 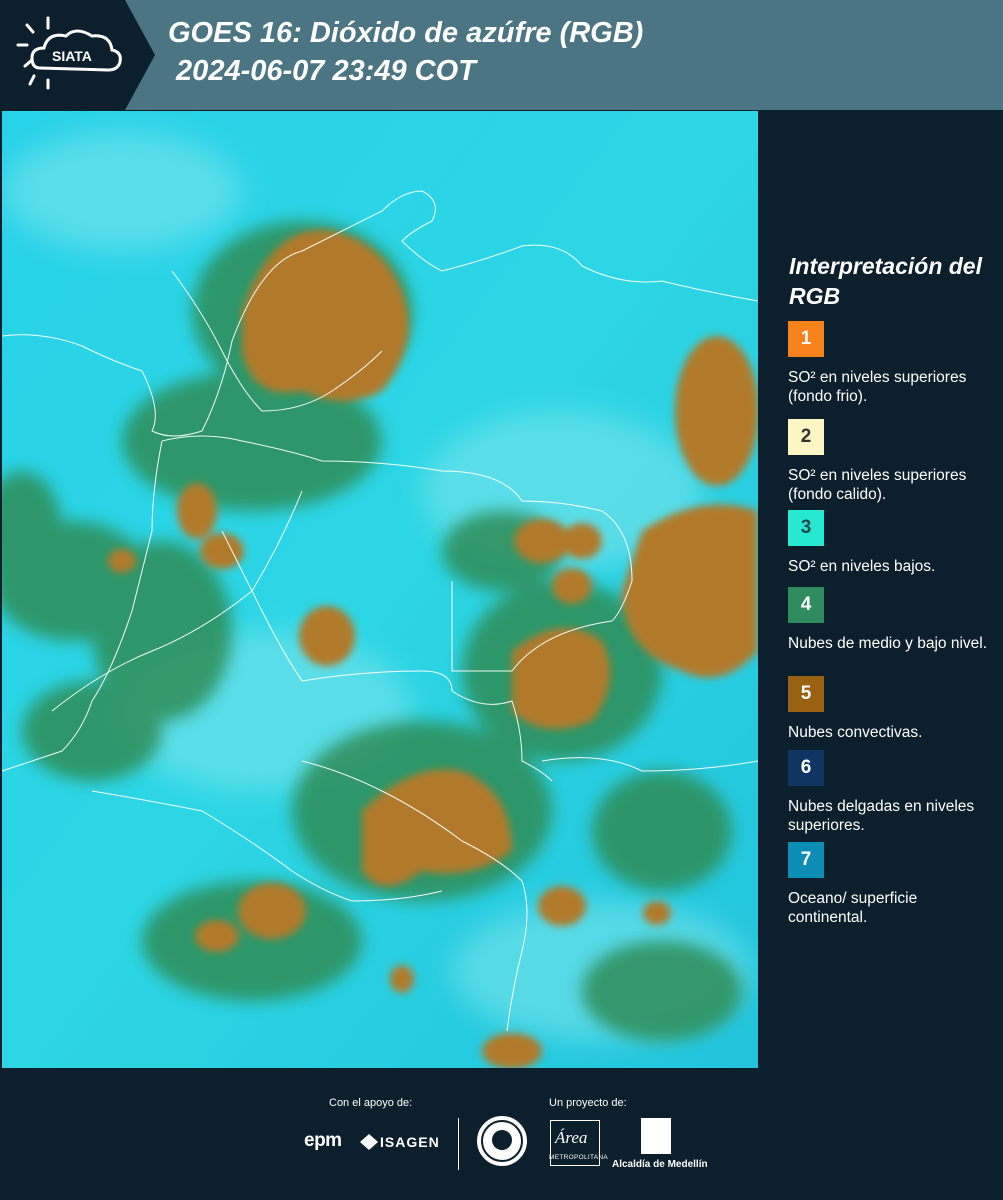 What do you see at coordinates (371, 1103) in the screenshot?
I see `support-label: Con el apoyo de:` at bounding box center [371, 1103].